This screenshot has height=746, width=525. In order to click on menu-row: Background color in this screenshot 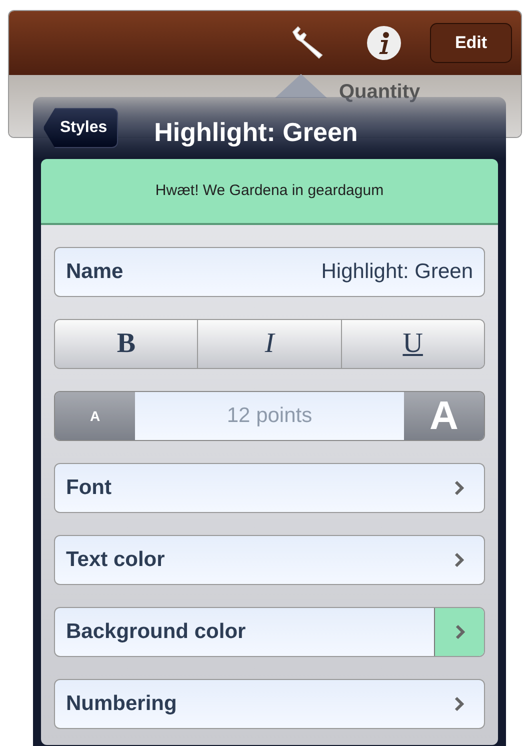, I will do `click(269, 632)`.